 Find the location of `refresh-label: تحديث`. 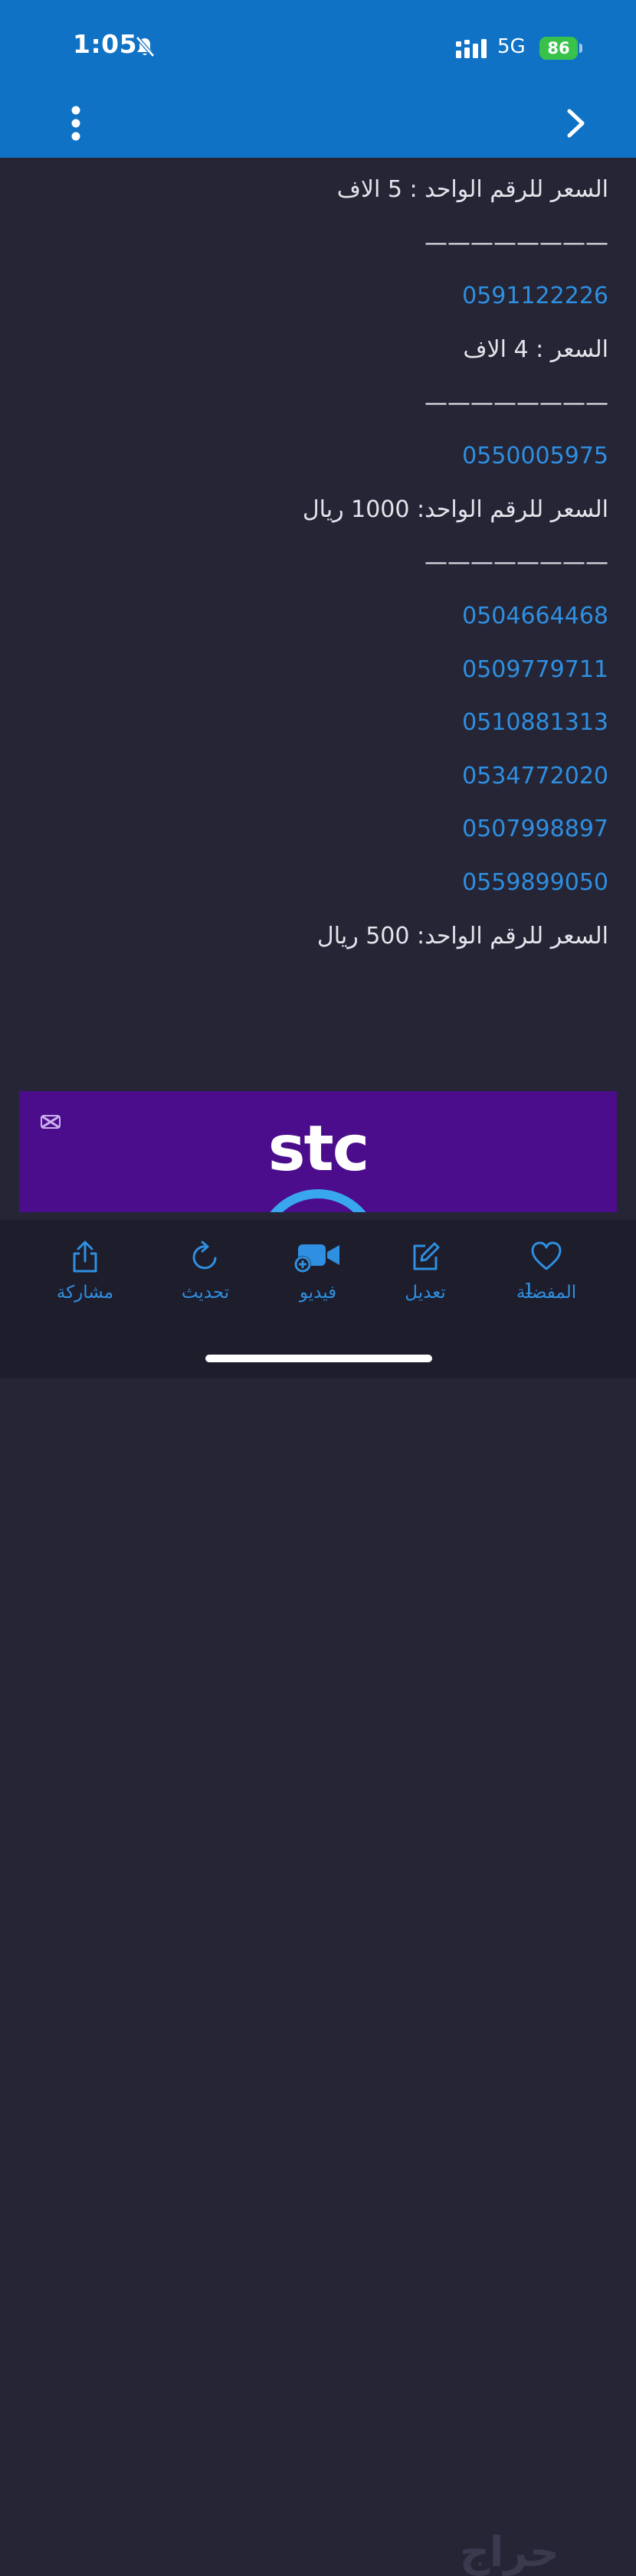

refresh-label: تحديث is located at coordinates (206, 1293).